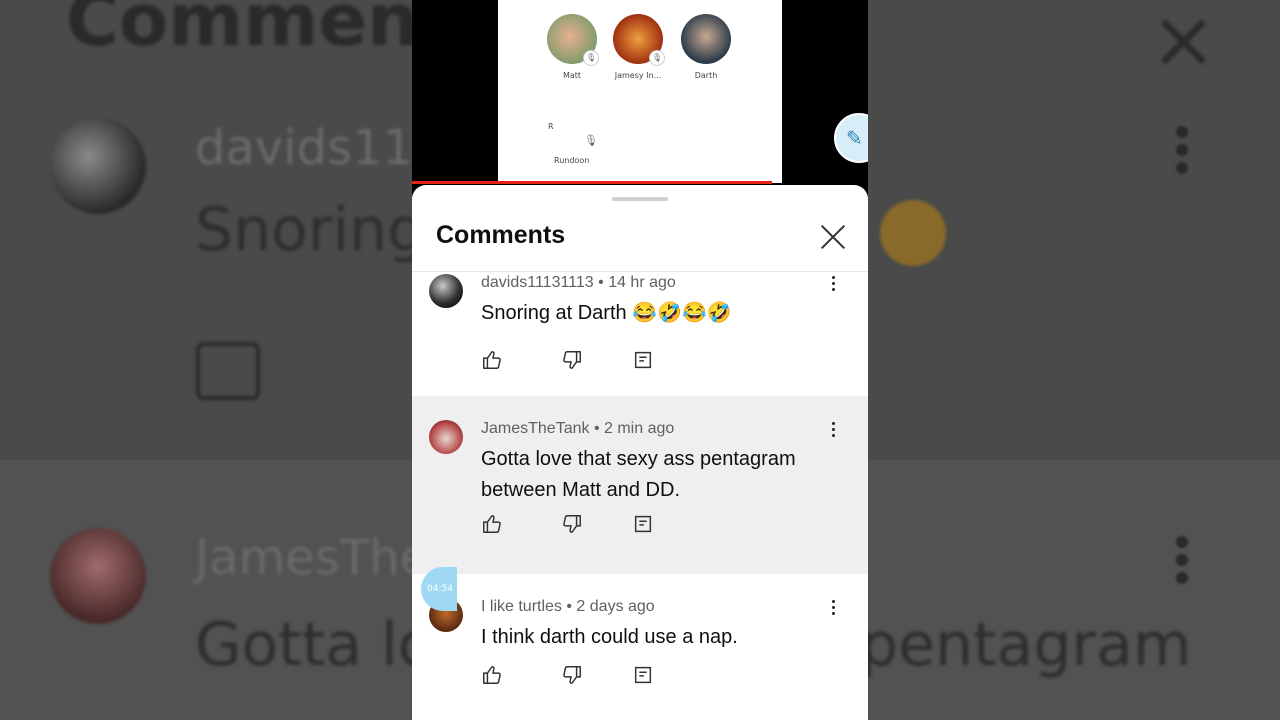 The height and width of the screenshot is (720, 1280). What do you see at coordinates (706, 75) in the screenshot?
I see `participant-name: Darth` at bounding box center [706, 75].